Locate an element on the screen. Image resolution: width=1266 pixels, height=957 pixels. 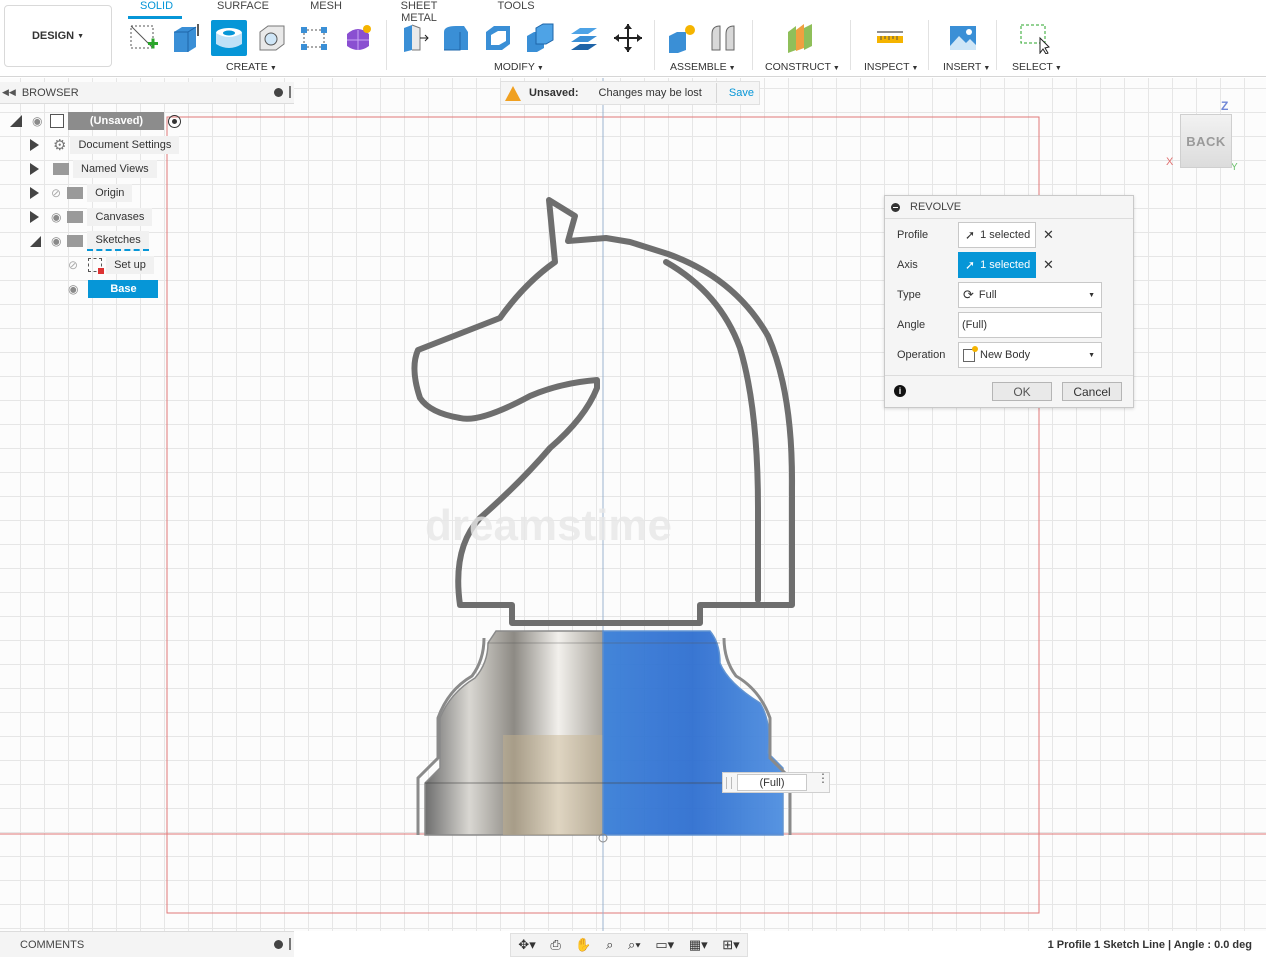
collapse-dialog-icon is located at coordinates (895, 207).